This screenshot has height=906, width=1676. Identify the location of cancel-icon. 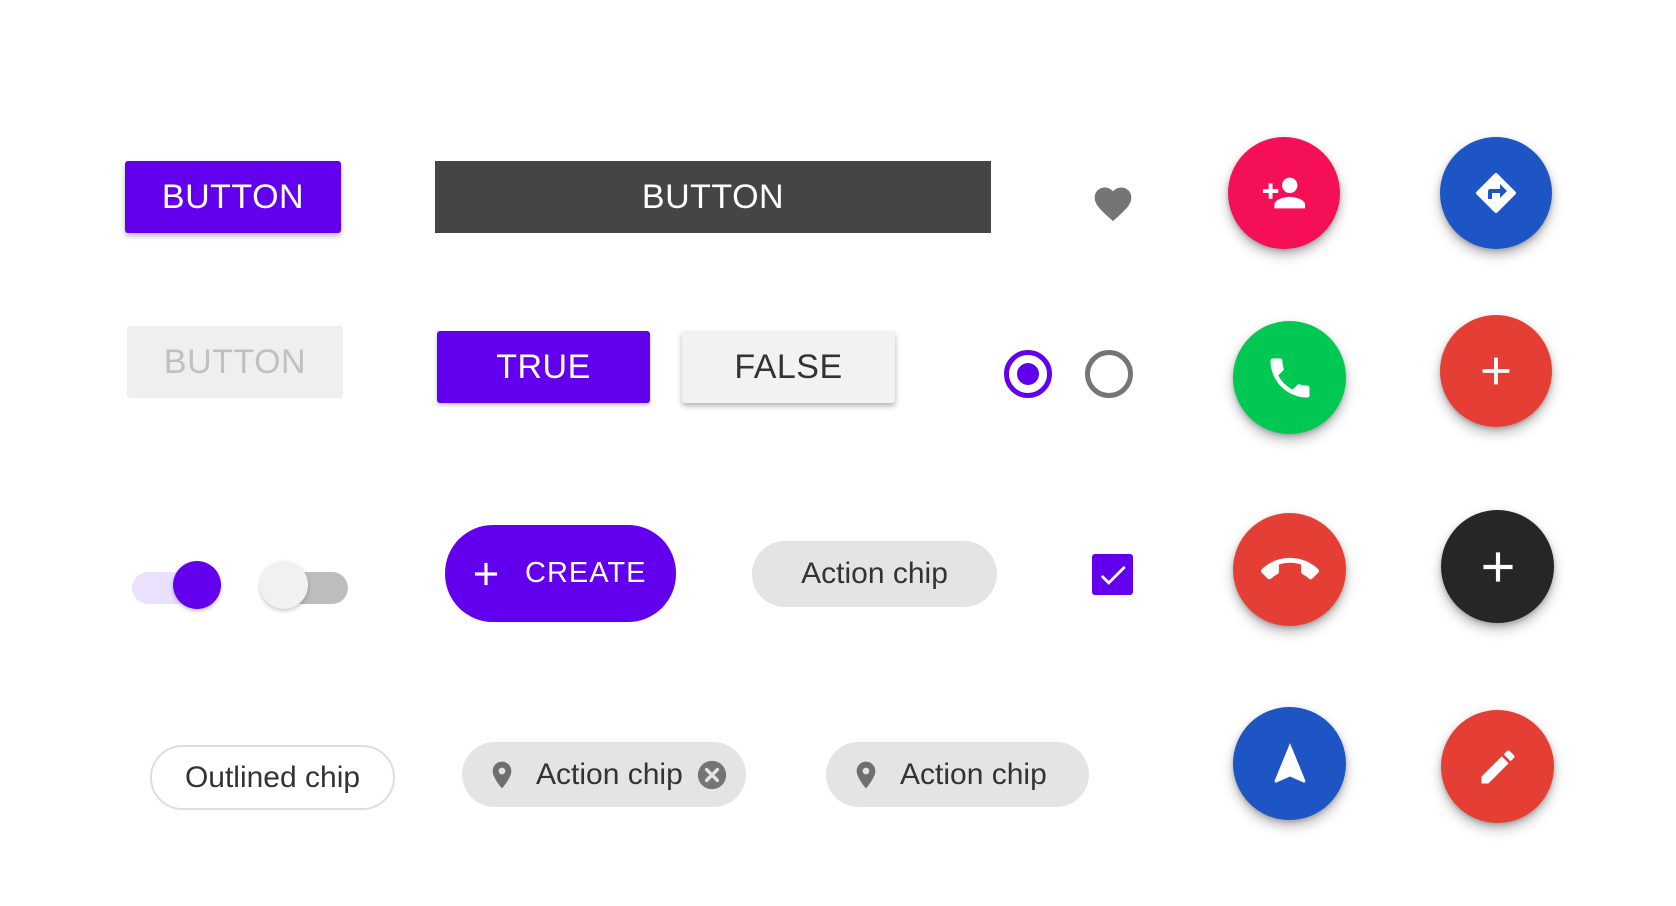
(712, 775).